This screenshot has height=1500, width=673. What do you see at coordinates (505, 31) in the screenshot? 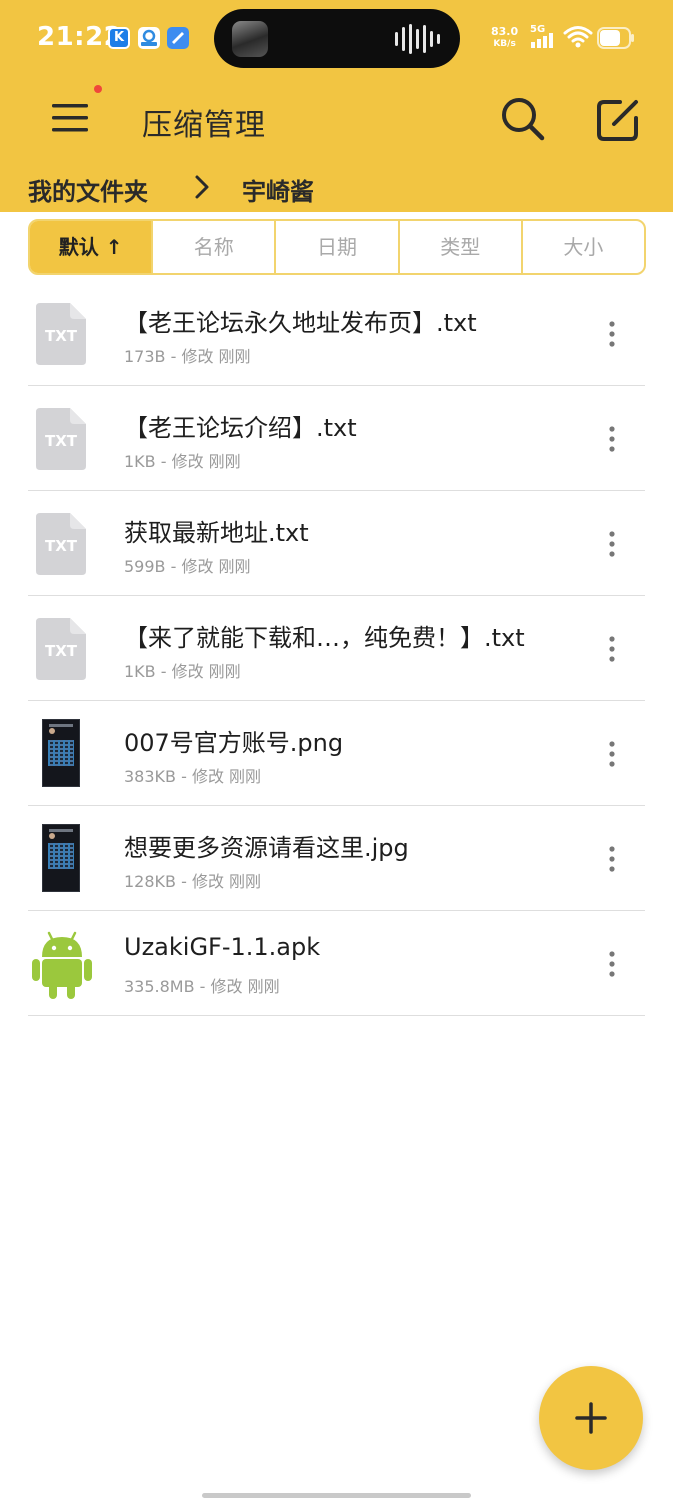
I see `network-speed-value: 83.0` at bounding box center [505, 31].